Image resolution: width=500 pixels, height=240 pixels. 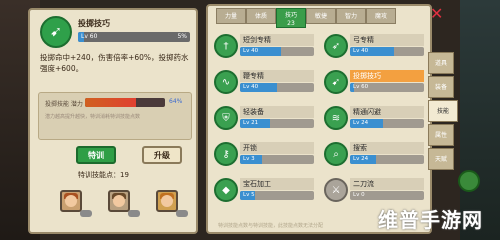 I want to click on skill-card: † 短剑专精 Lv 40, so click(x=264, y=47).